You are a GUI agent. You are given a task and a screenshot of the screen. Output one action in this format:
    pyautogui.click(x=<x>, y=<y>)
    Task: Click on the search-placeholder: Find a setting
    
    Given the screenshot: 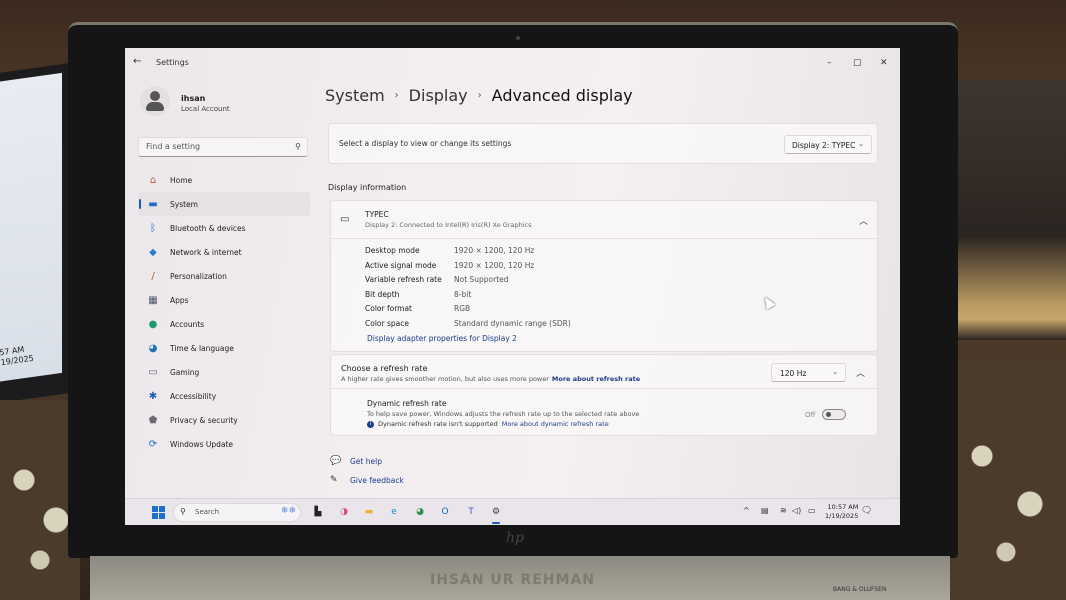 What is the action you would take?
    pyautogui.click(x=173, y=146)
    